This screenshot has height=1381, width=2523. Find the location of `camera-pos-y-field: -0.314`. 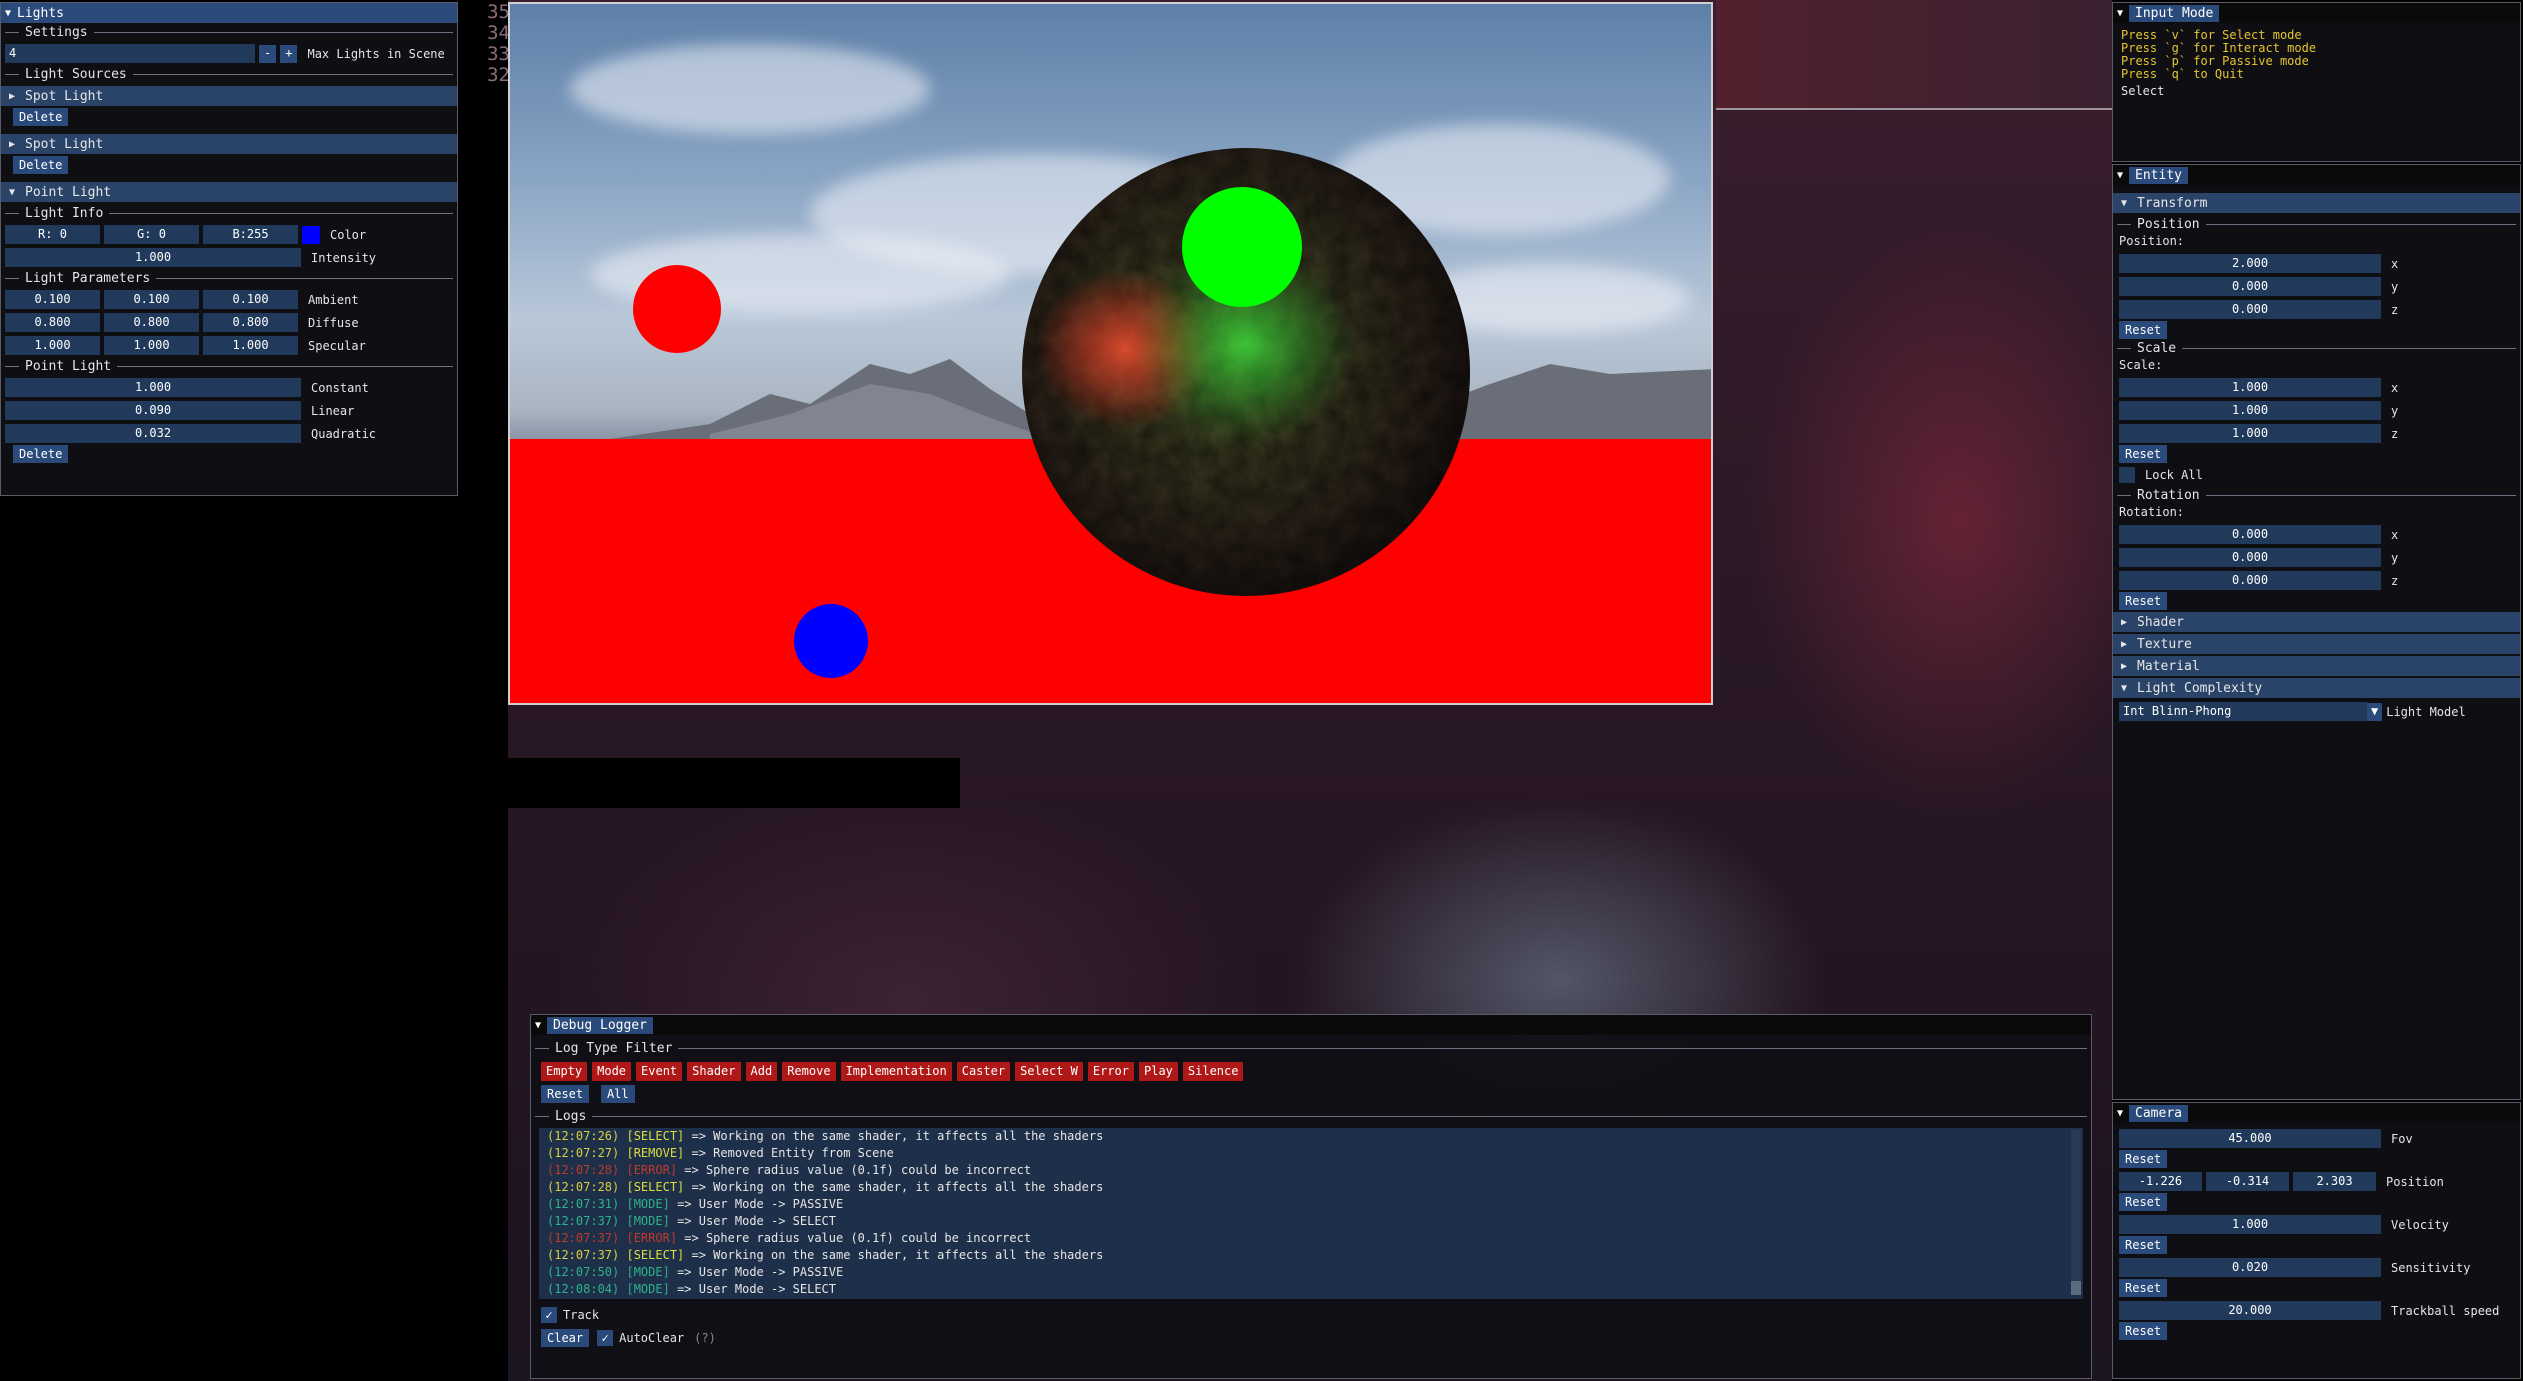

camera-pos-y-field: -0.314 is located at coordinates (2247, 1181).